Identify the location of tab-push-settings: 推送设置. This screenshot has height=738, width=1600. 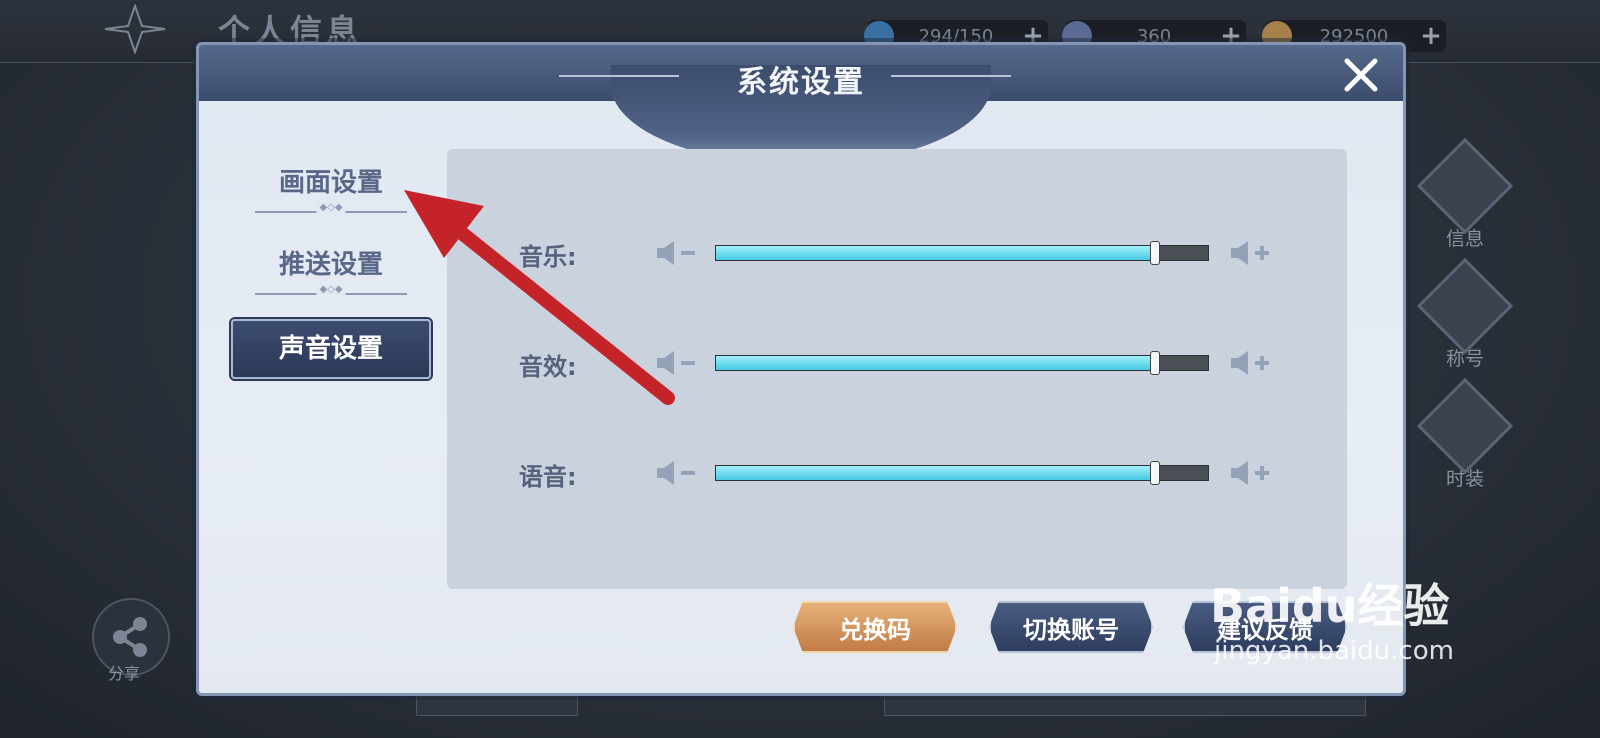
(331, 273).